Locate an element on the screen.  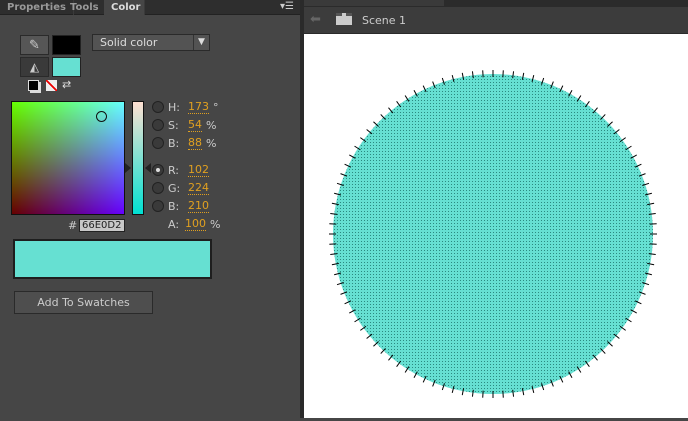
saturation-value: 54 is located at coordinates (195, 125).